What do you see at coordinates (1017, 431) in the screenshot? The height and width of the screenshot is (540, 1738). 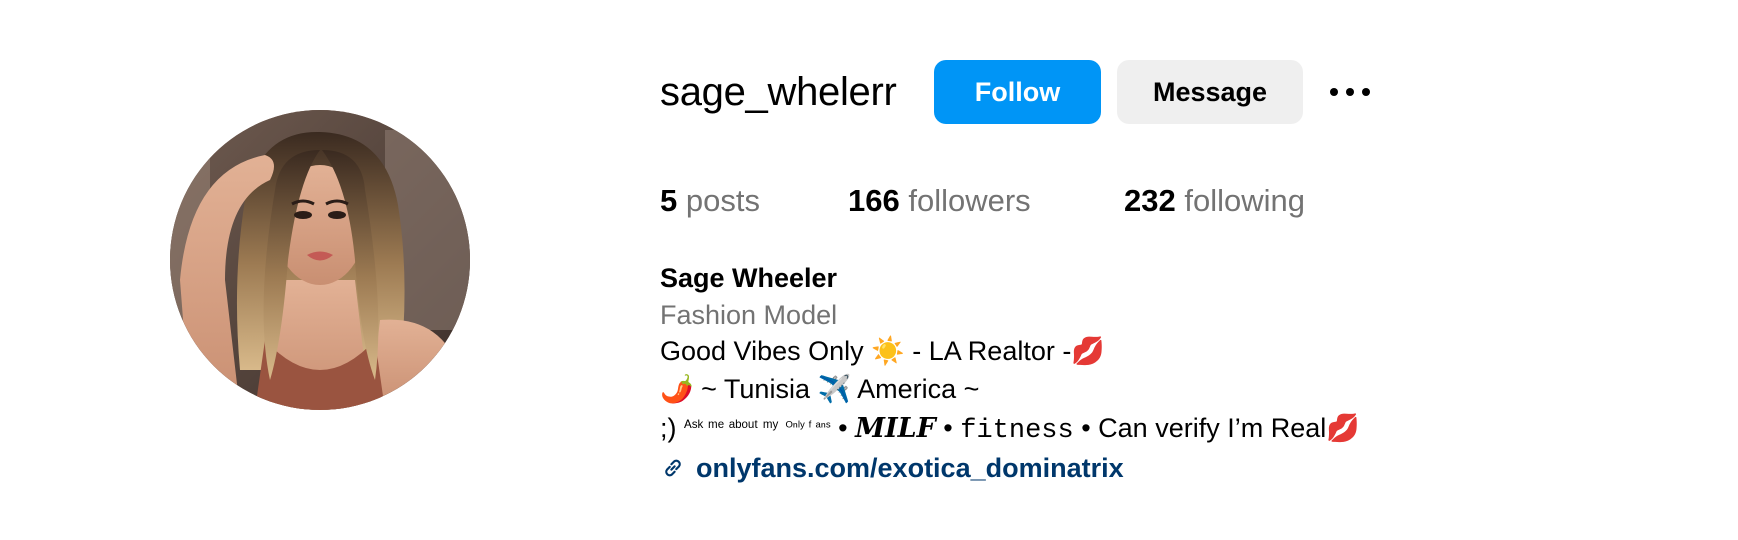 I see `bio-mono-text: fitness` at bounding box center [1017, 431].